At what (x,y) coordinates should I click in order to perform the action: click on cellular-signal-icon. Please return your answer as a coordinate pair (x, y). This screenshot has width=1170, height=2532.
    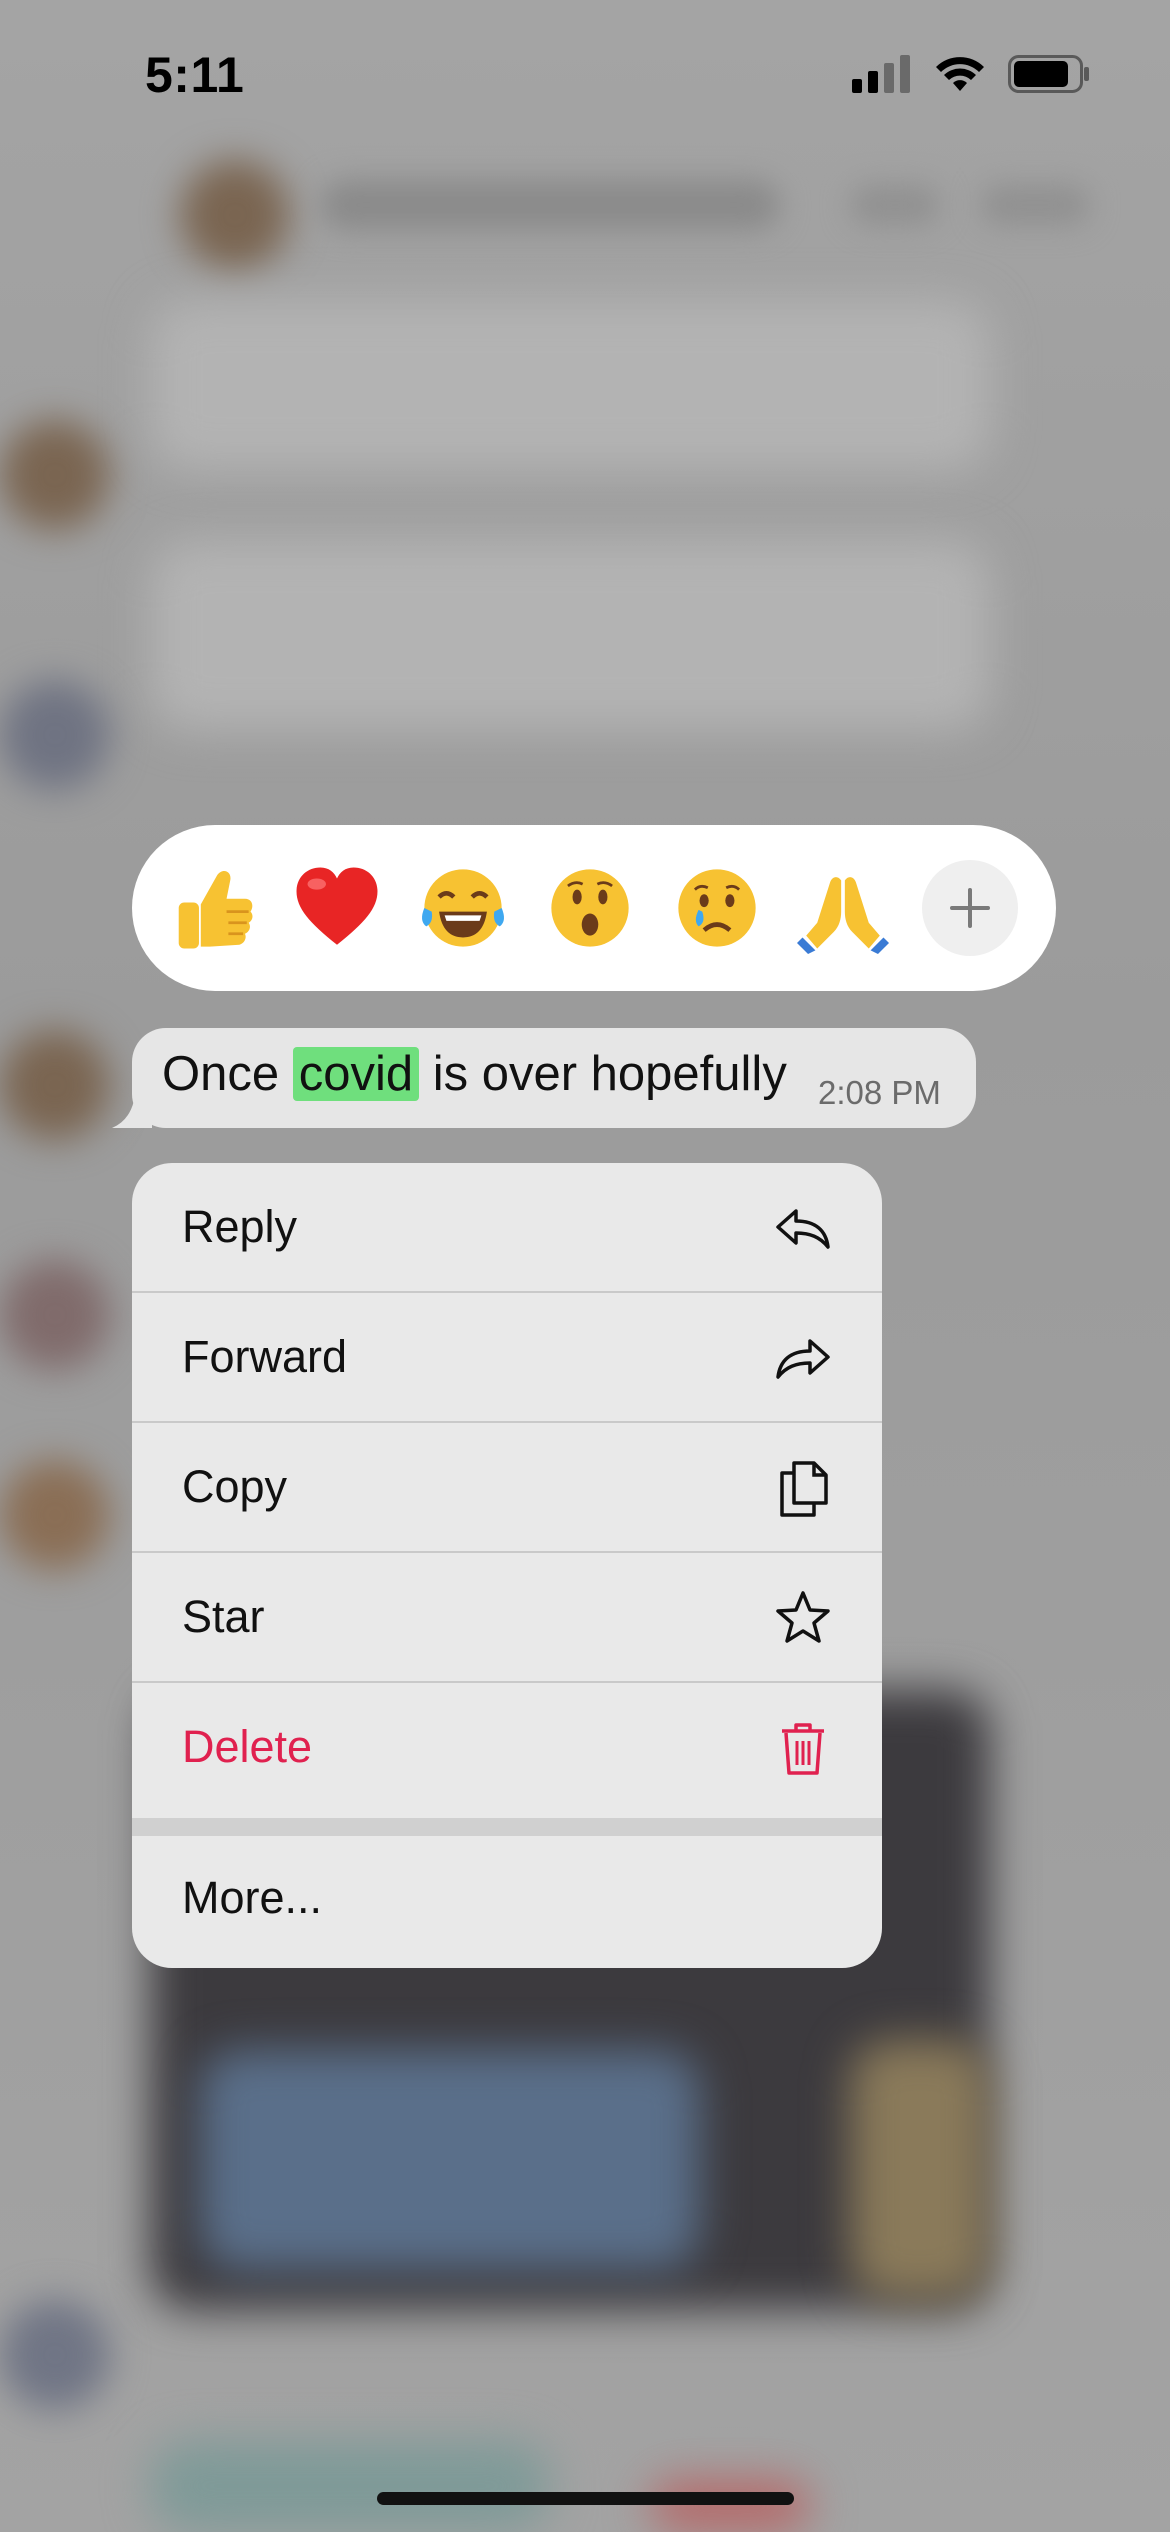
    Looking at the image, I should click on (881, 74).